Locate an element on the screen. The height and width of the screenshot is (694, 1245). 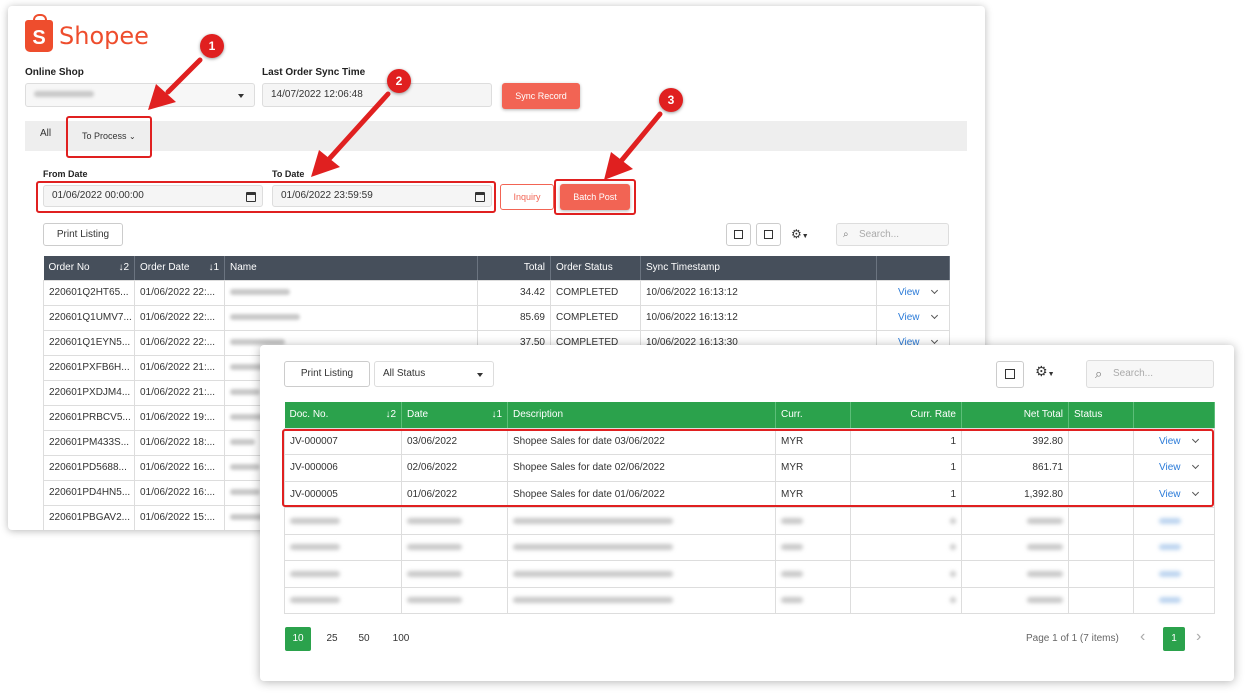
sync-record-button: Sync Record is located at coordinates (541, 96).